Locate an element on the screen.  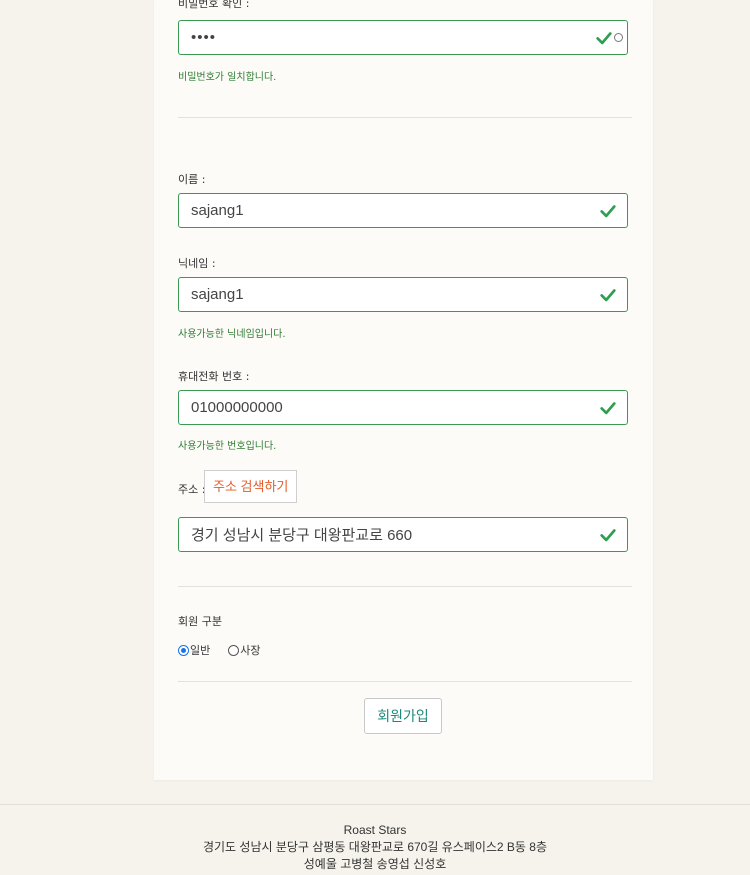
signup-submit-button: 회원가입 is located at coordinates (403, 716).